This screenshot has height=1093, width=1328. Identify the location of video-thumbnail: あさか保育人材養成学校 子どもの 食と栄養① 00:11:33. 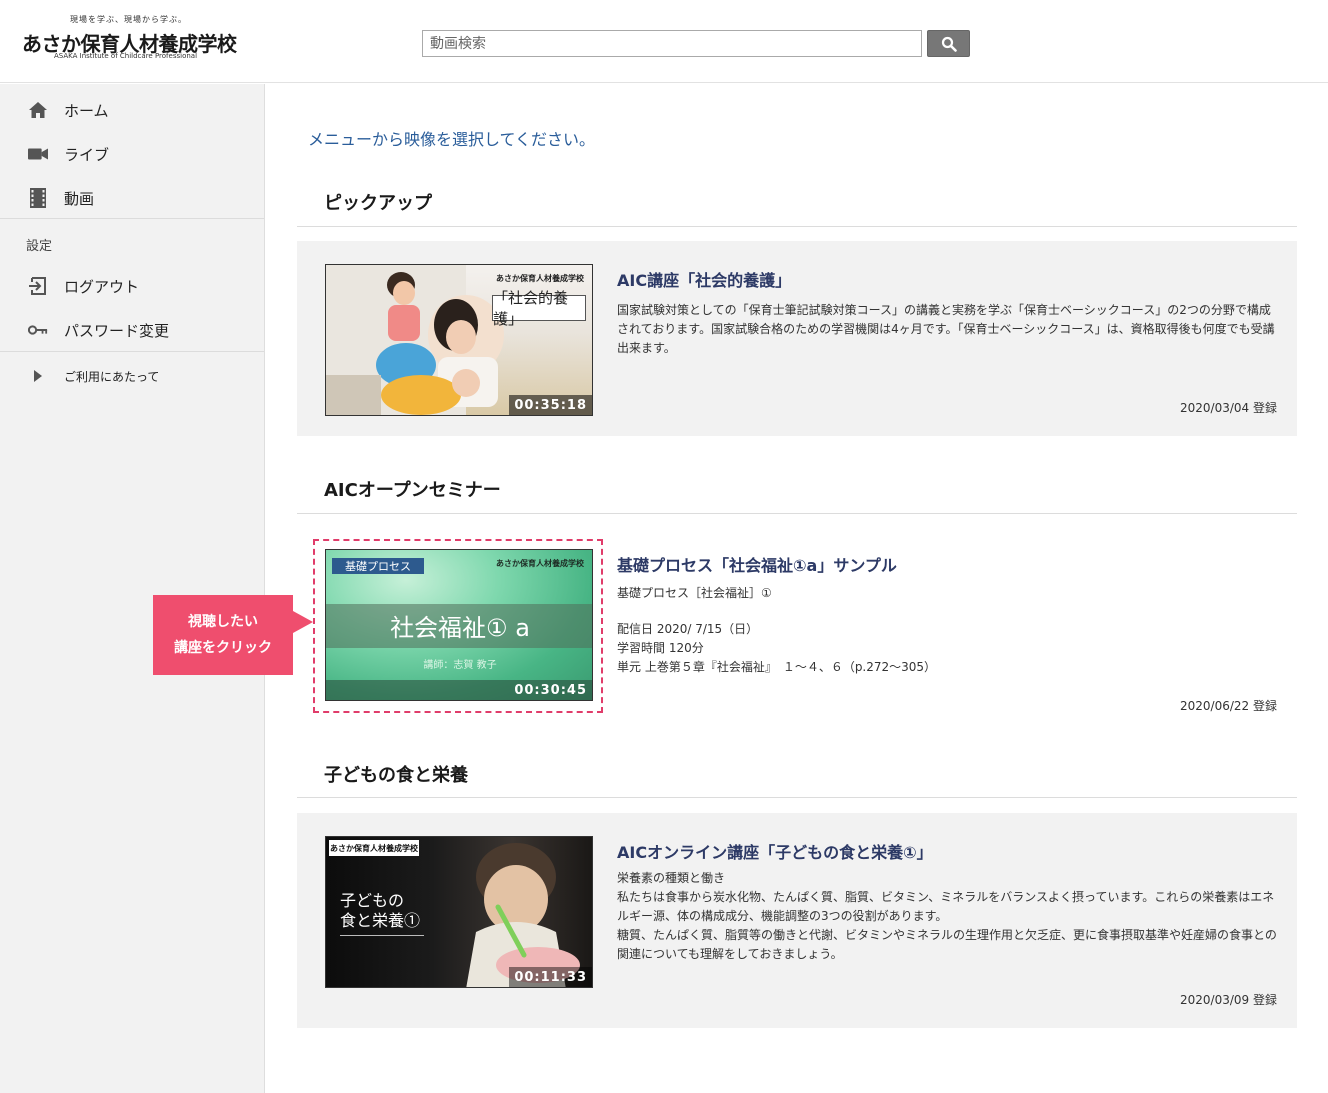
(459, 912).